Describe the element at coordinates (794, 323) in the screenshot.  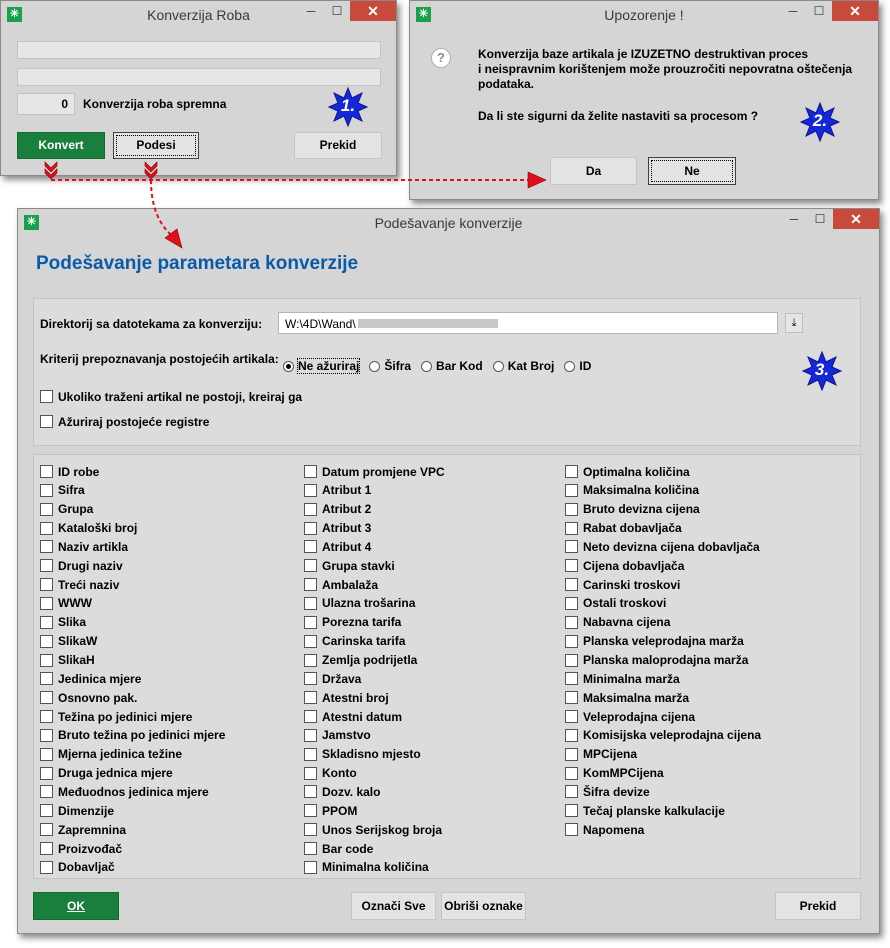
I see `browse-button: ⤓` at that location.